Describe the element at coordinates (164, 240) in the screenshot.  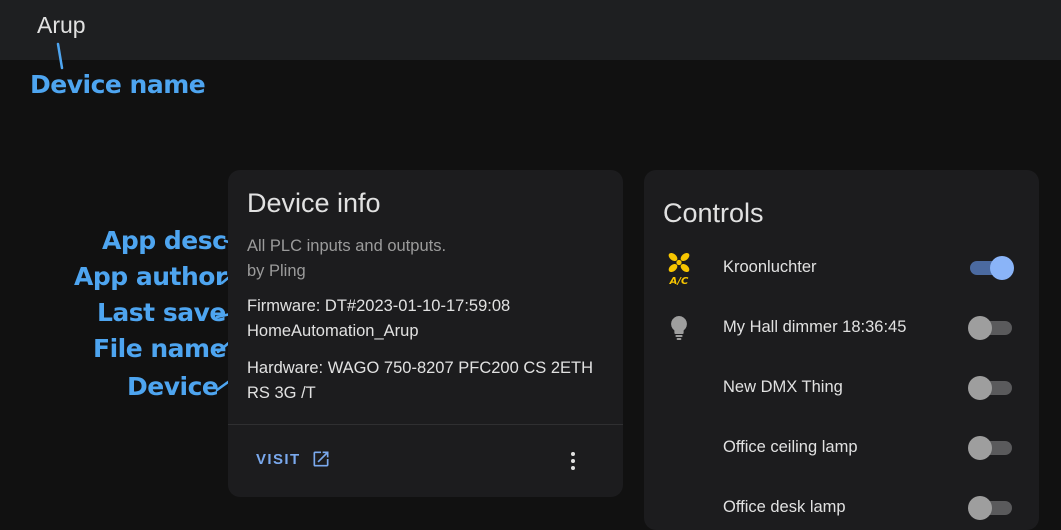
I see `annotation-app-desc: App desc` at that location.